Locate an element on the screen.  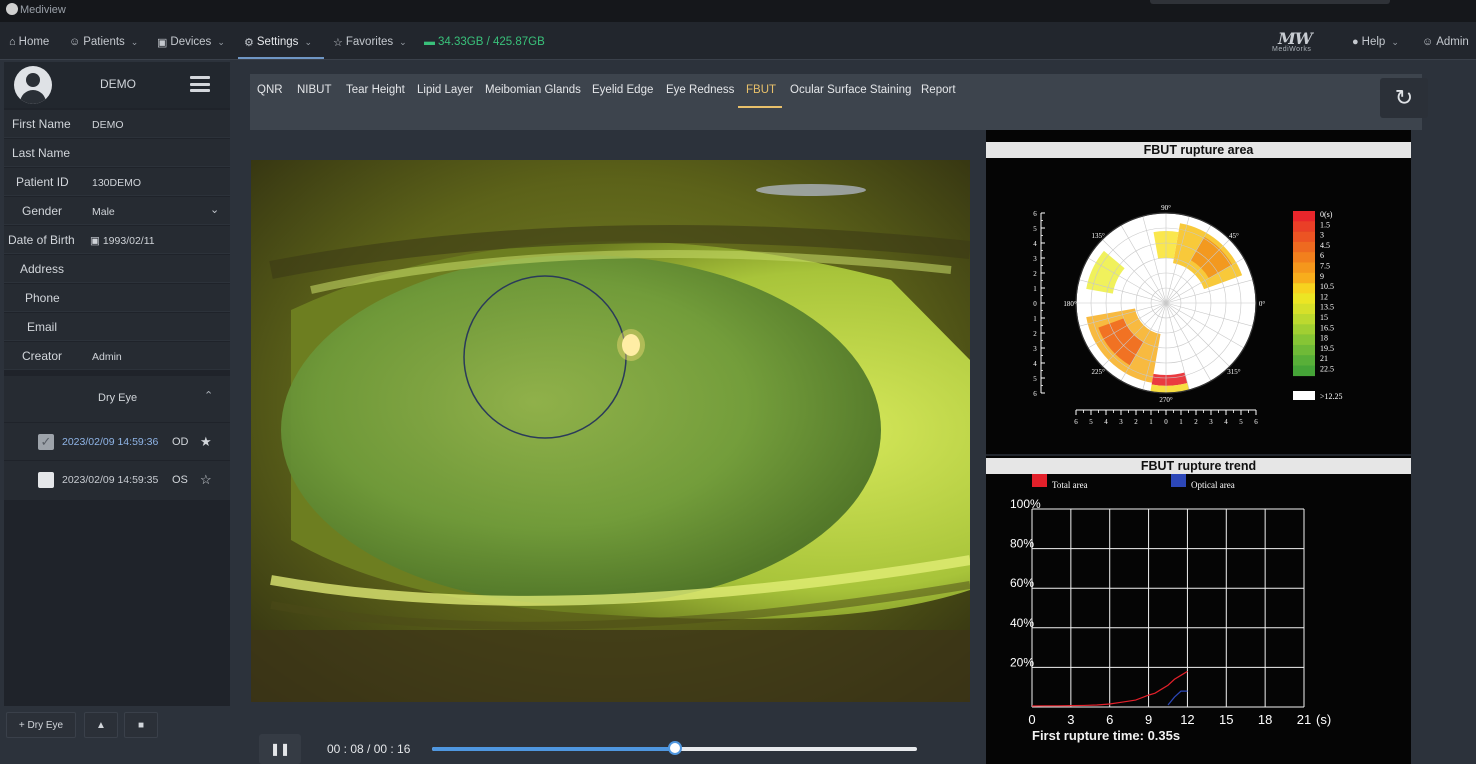
nav-favorites: ☆ Favorites ⌄ is located at coordinates (370, 42).